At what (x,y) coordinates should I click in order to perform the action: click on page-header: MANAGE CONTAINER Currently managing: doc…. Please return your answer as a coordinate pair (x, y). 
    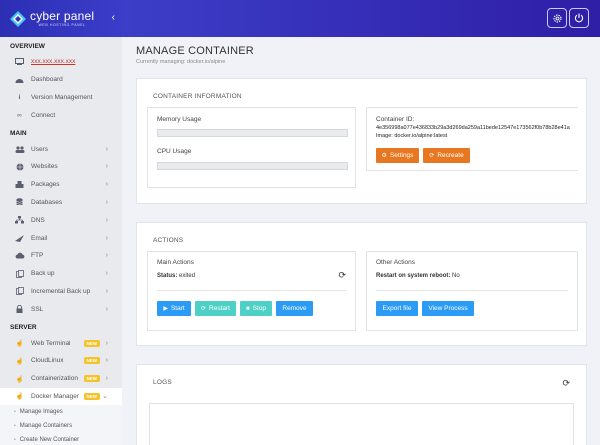
    Looking at the image, I should click on (195, 55).